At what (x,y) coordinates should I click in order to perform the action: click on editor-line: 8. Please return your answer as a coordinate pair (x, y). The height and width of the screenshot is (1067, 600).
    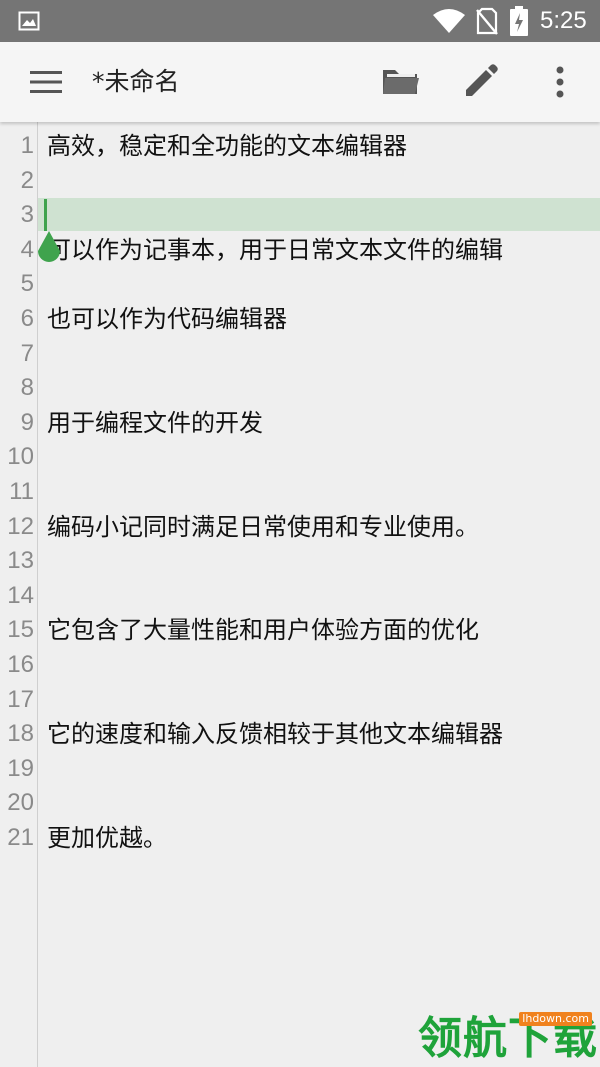
    Looking at the image, I should click on (300, 388).